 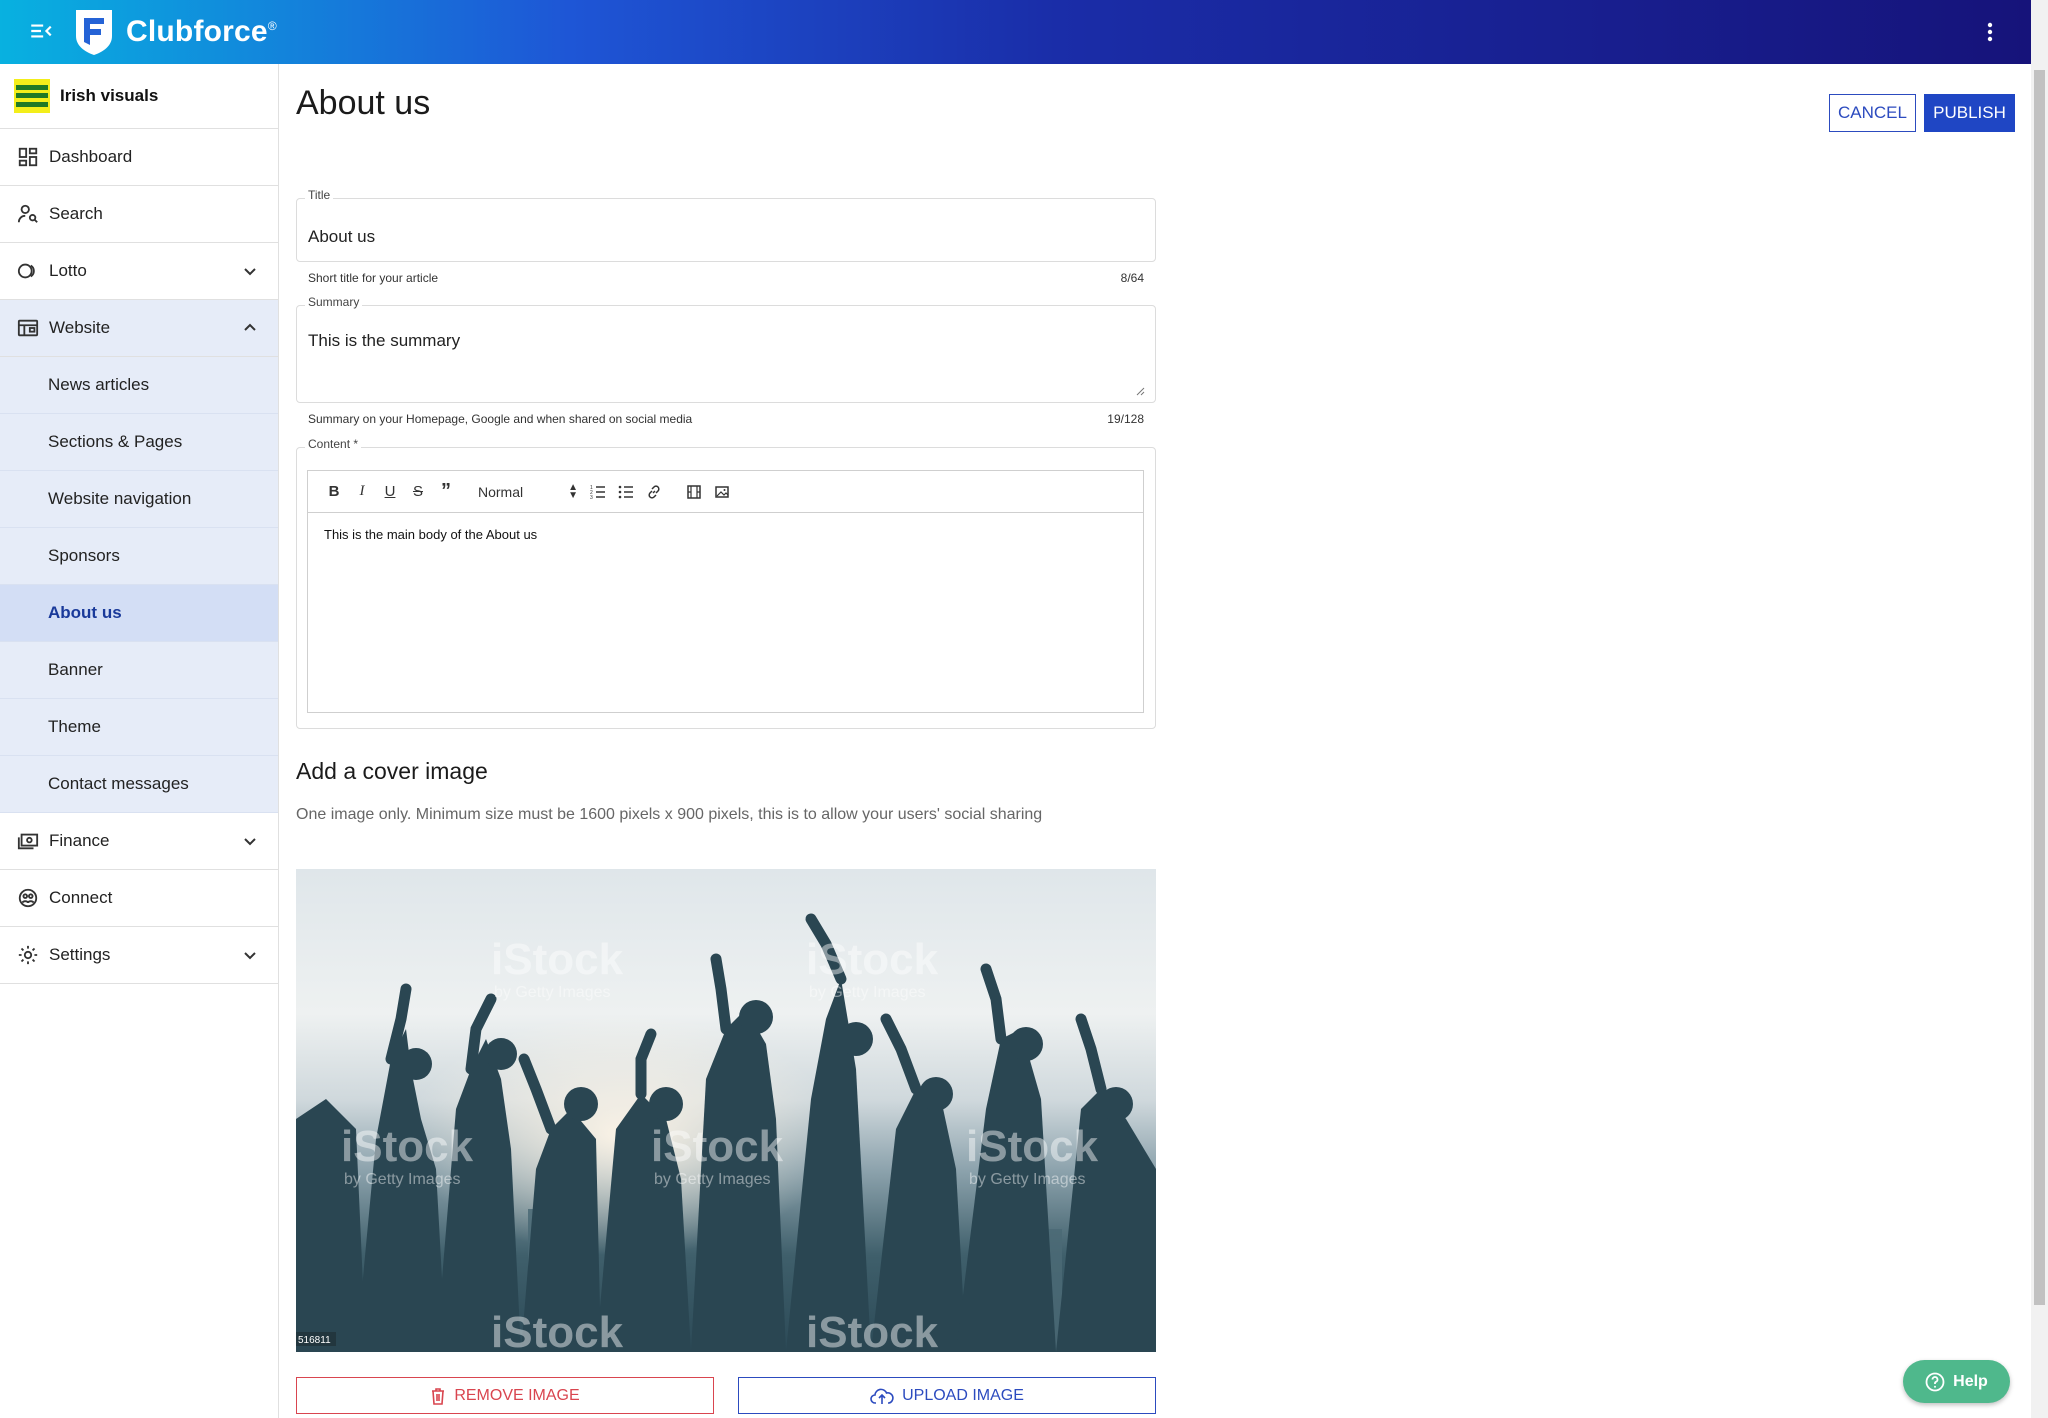 I want to click on format-select: Normal ▲ ▼, so click(x=528, y=491).